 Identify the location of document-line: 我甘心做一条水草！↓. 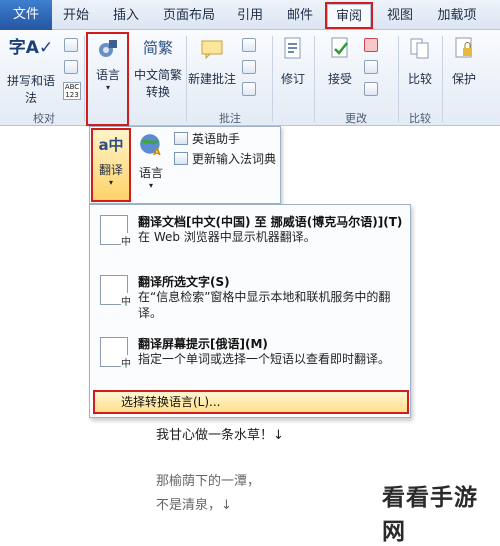
(220, 435).